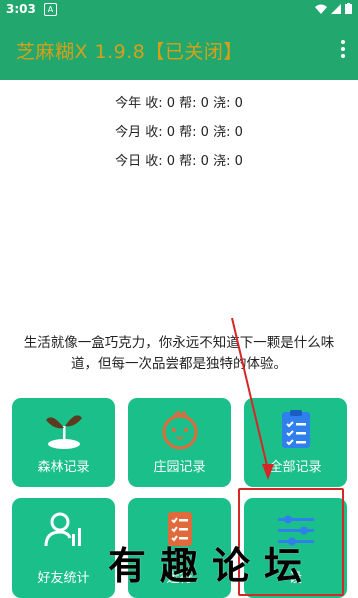  What do you see at coordinates (129, 52) in the screenshot?
I see `app-title: 芝麻糊X 1.9.8【已关闭】` at bounding box center [129, 52].